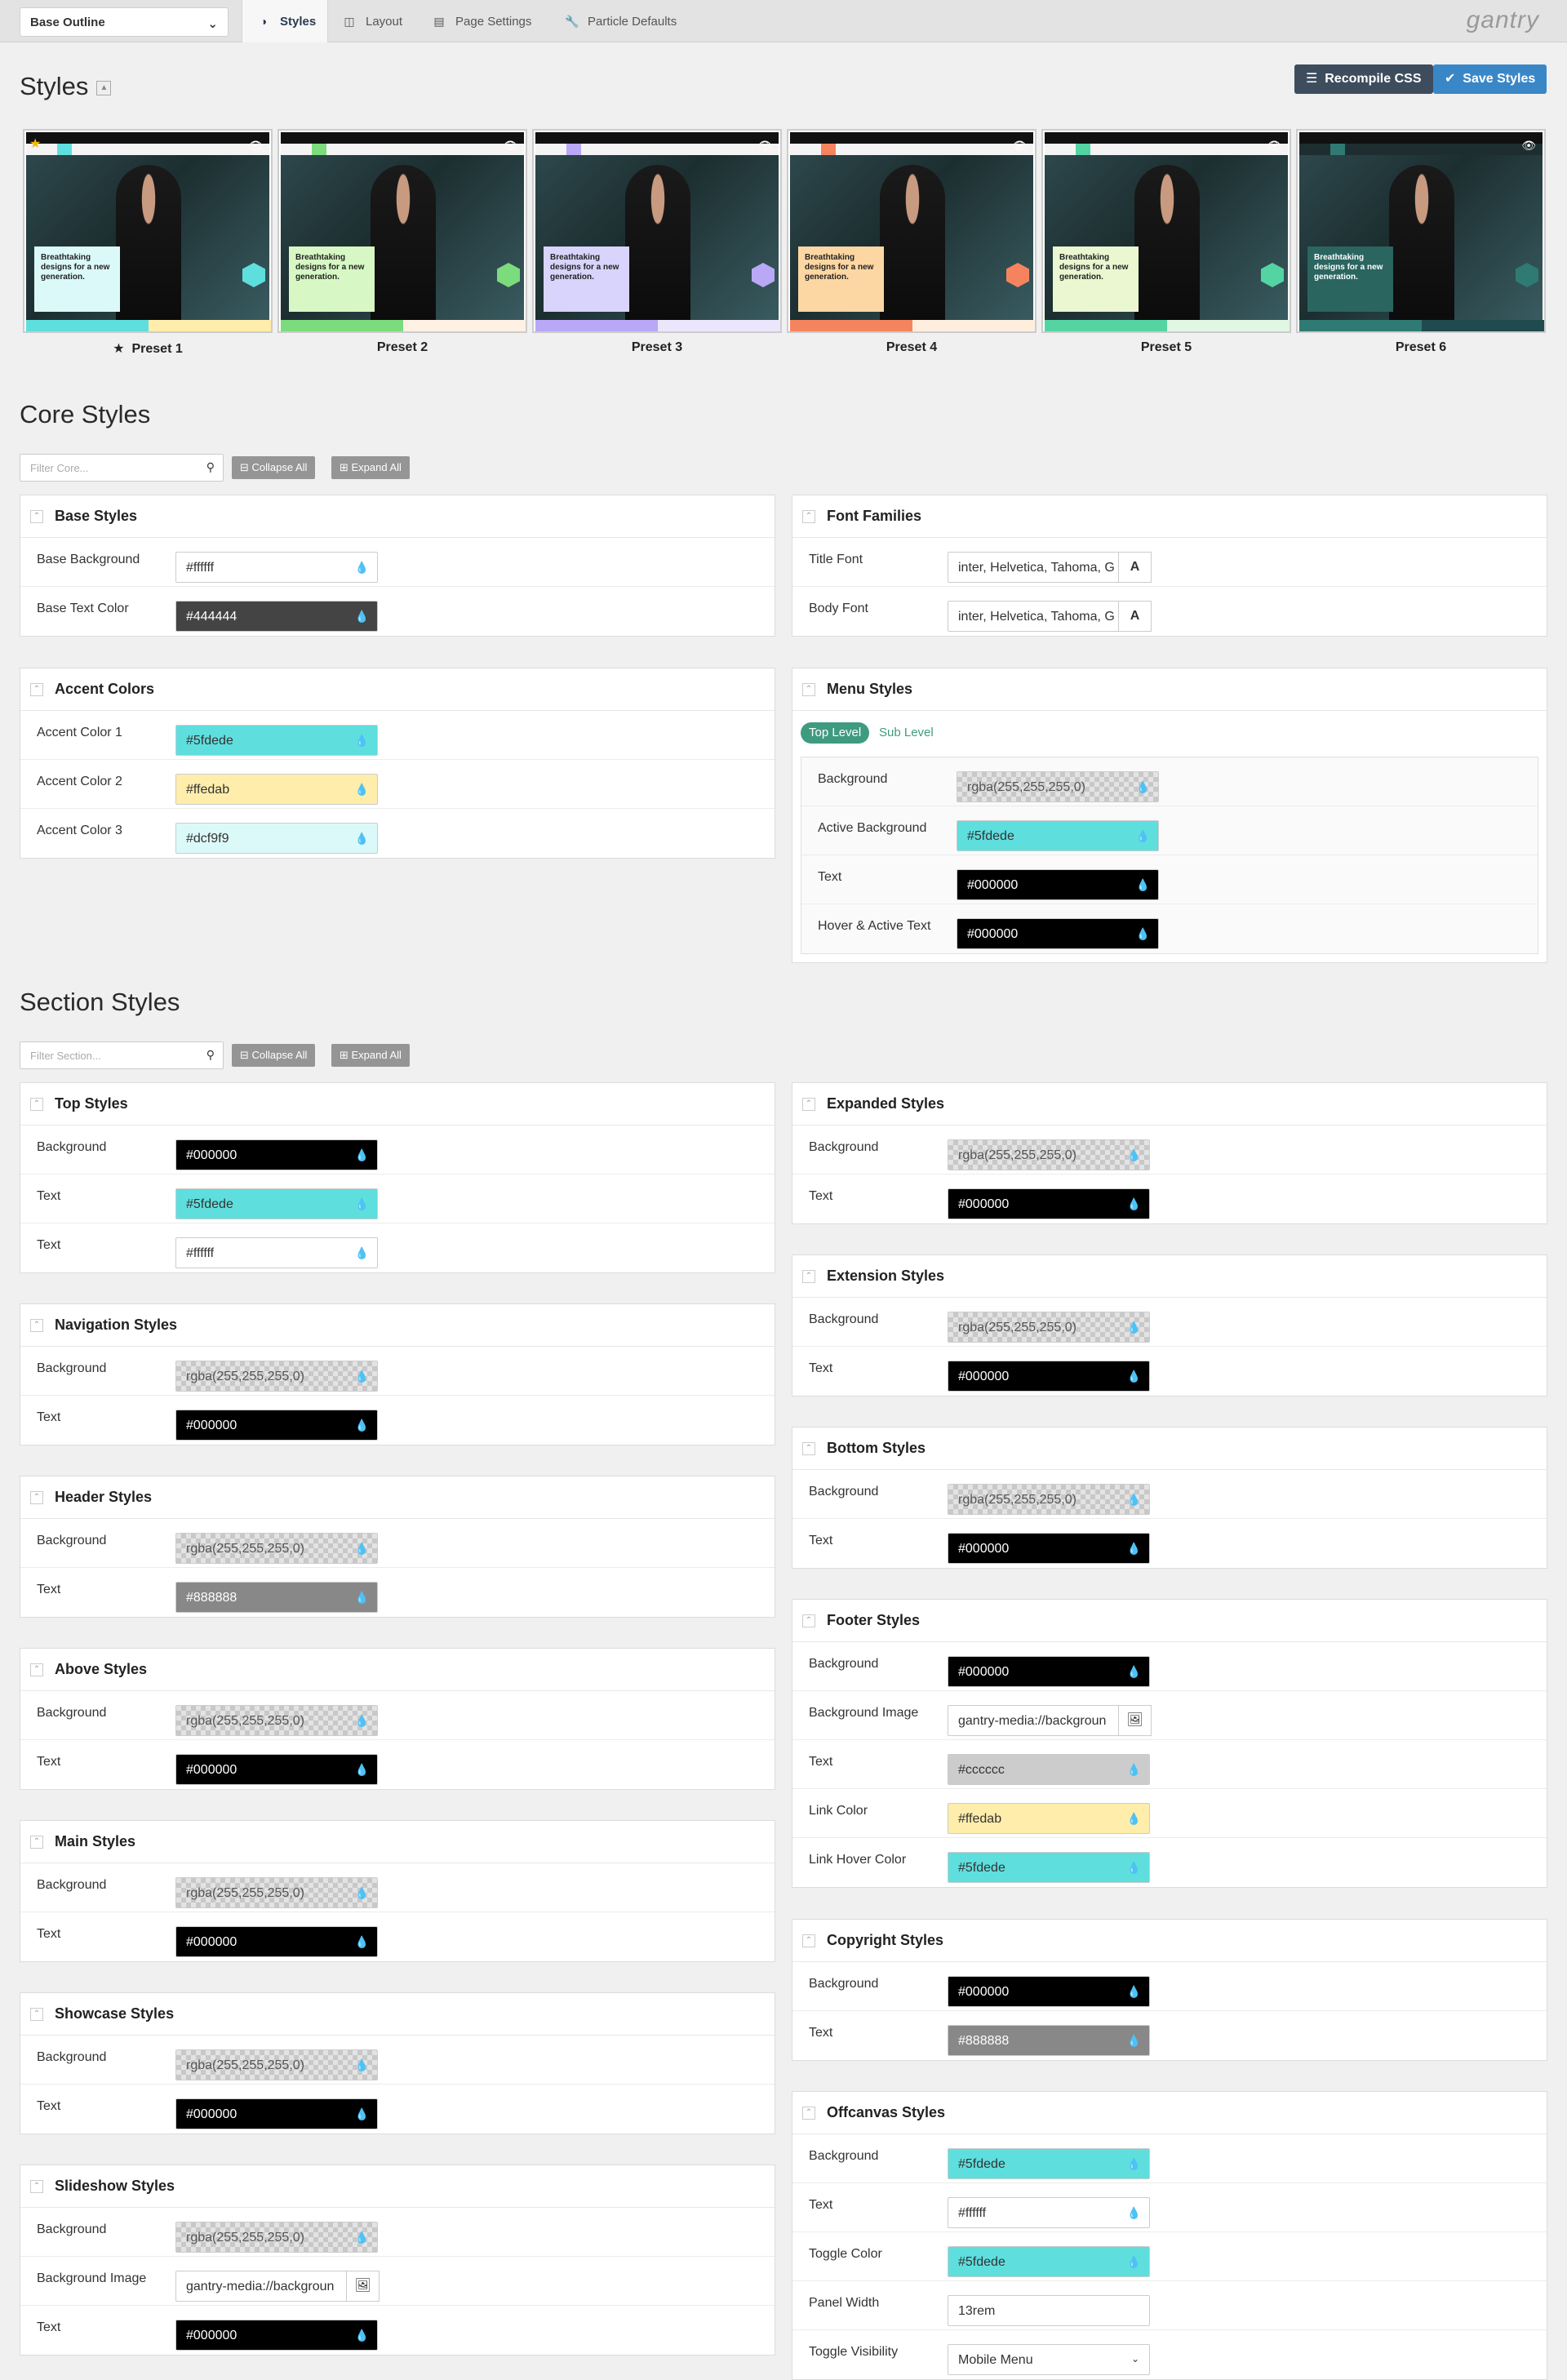 This screenshot has height=2380, width=1567. I want to click on tab-particle-defaults: 🔧 Particle Defaults, so click(621, 21).